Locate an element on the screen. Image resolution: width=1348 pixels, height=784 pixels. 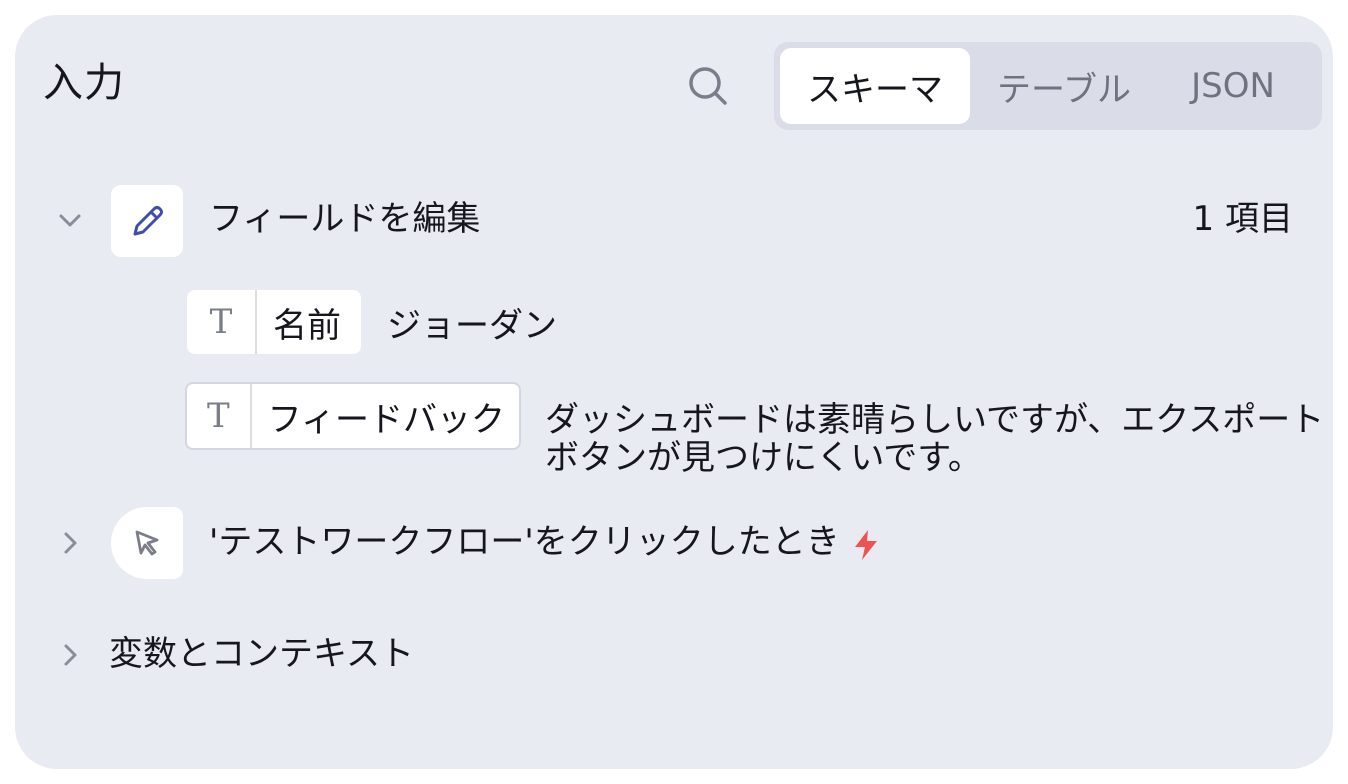
feedback-line-1: ダッシュボードは素晴らしいですが、エクスポート is located at coordinates (935, 420).